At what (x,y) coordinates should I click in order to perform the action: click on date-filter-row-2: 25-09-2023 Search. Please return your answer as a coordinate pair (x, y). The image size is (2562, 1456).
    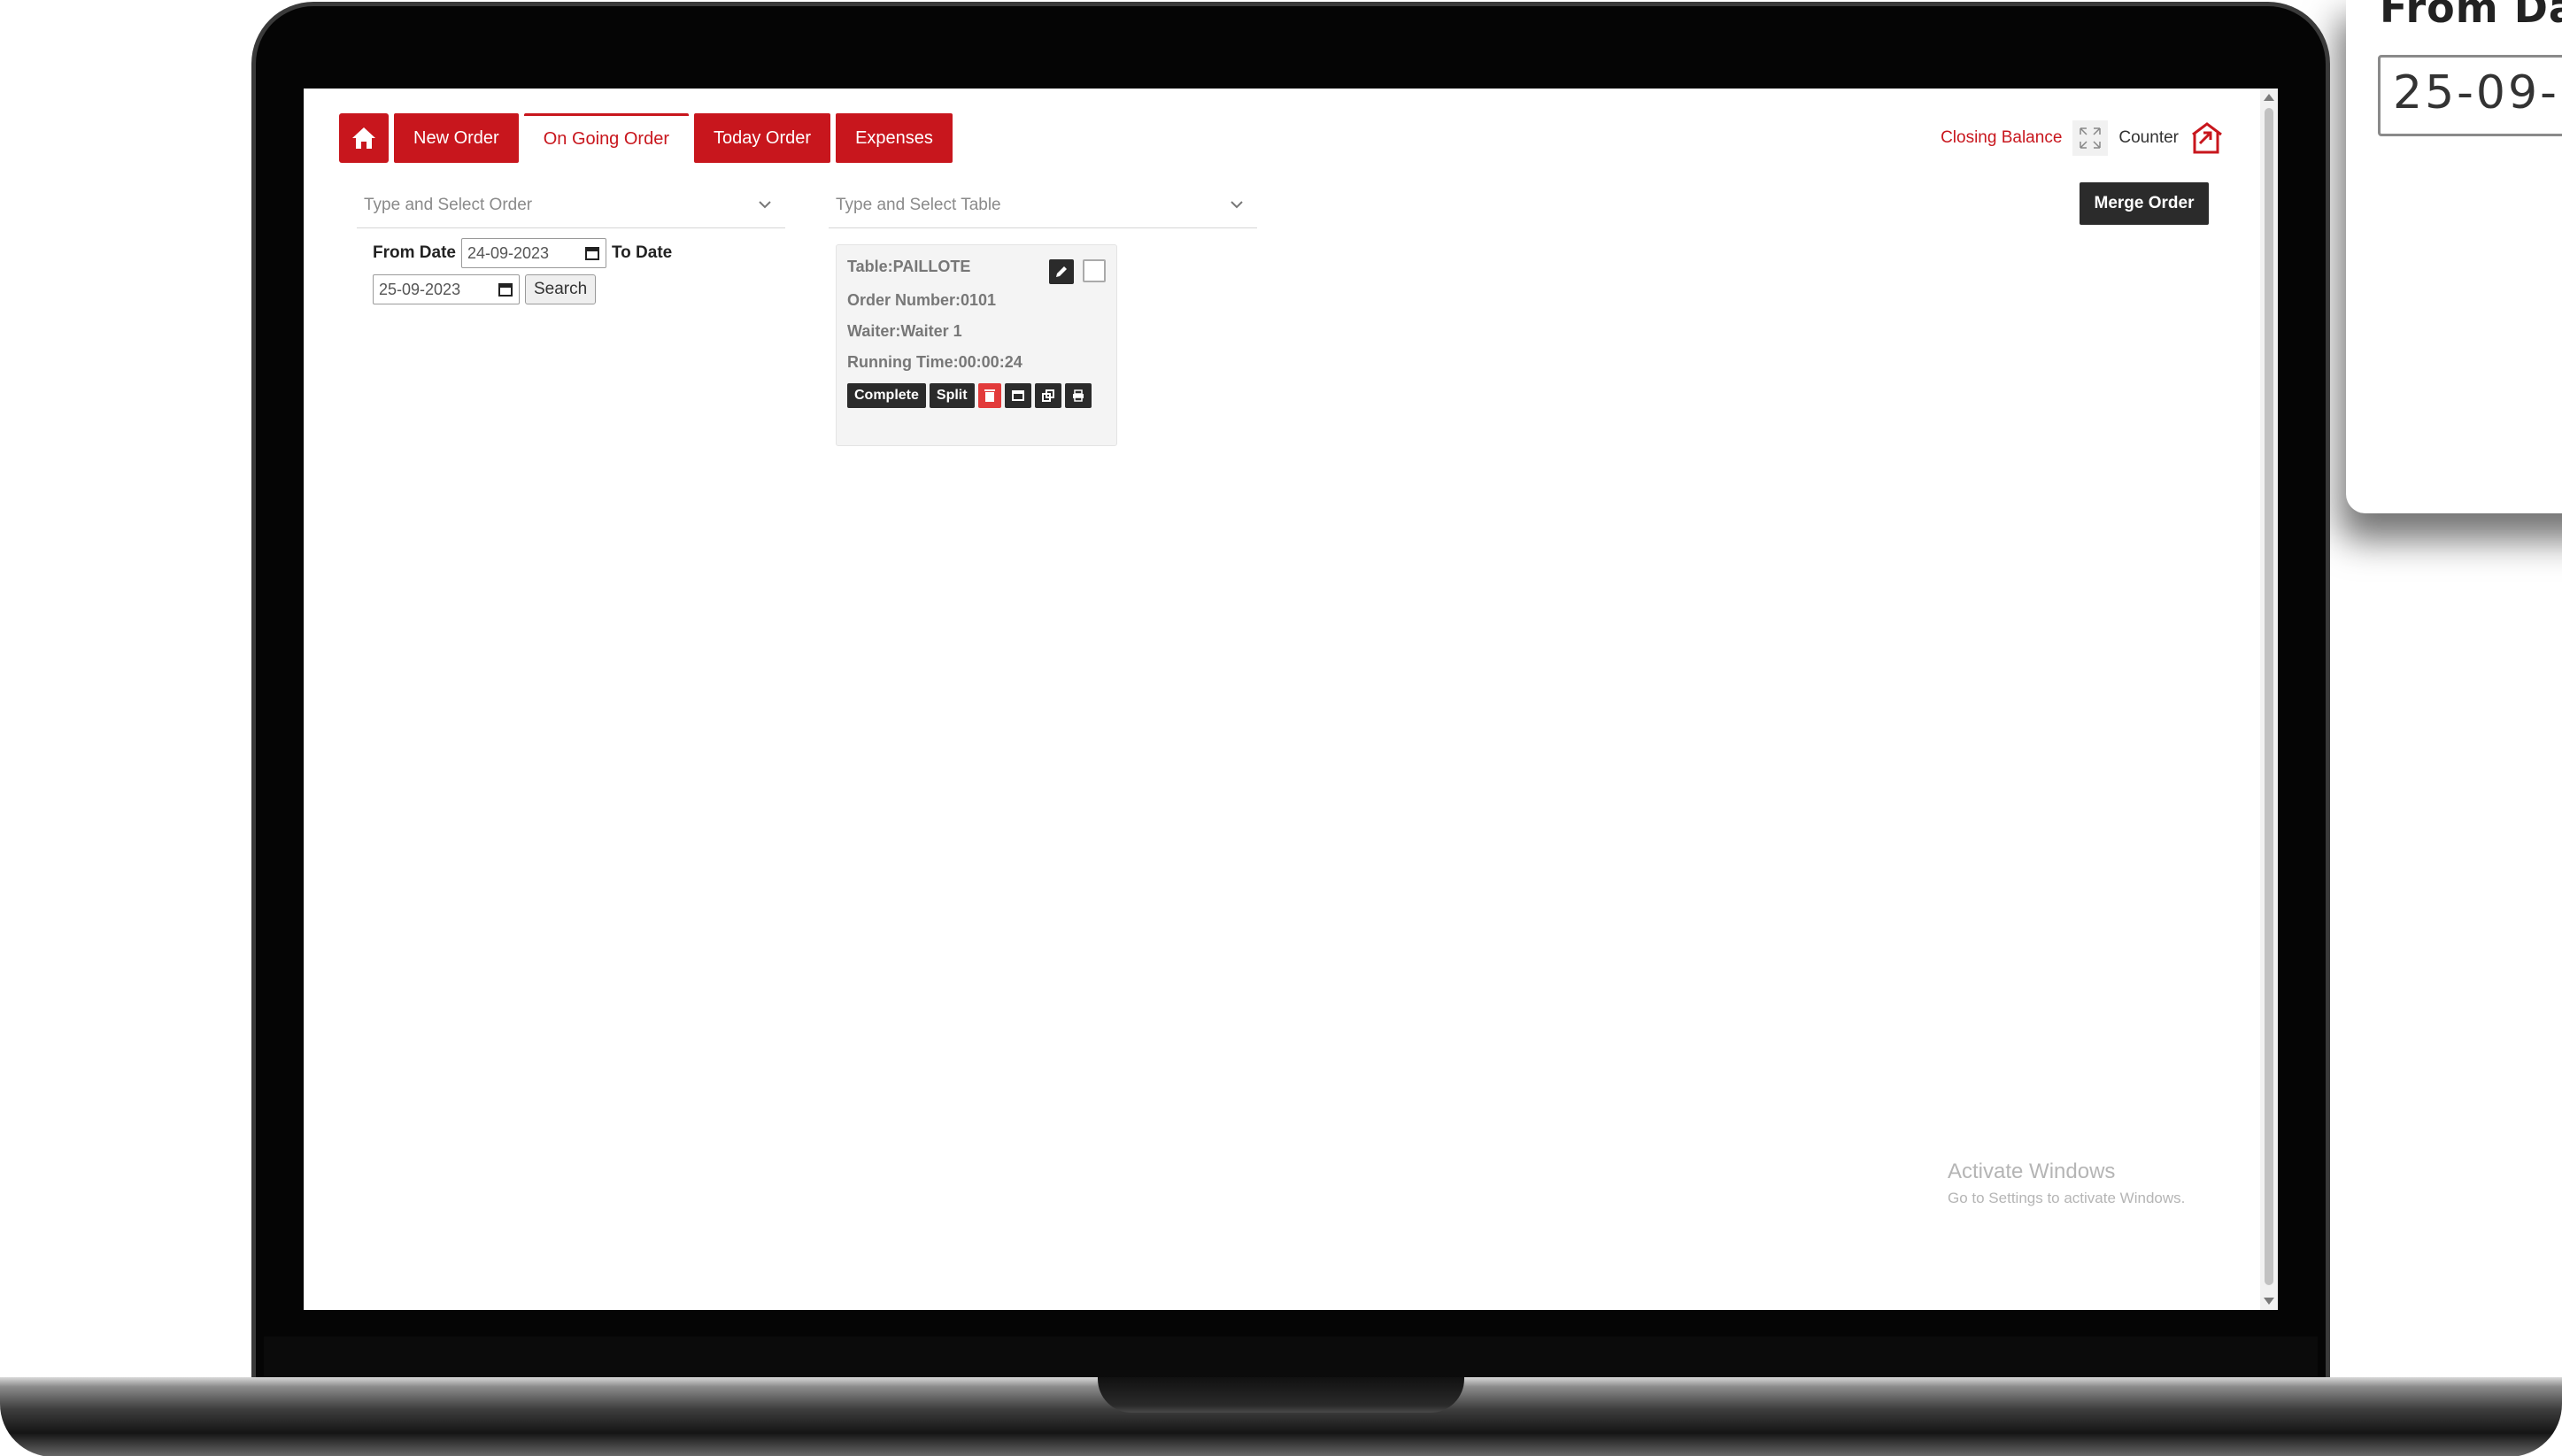
    Looking at the image, I should click on (485, 289).